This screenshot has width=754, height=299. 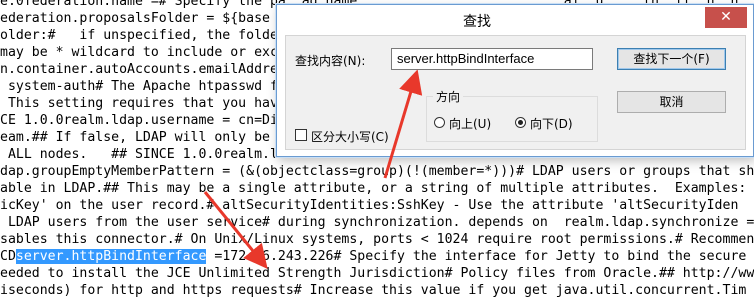 I want to click on radio-down-label: 向下(D), so click(x=551, y=123).